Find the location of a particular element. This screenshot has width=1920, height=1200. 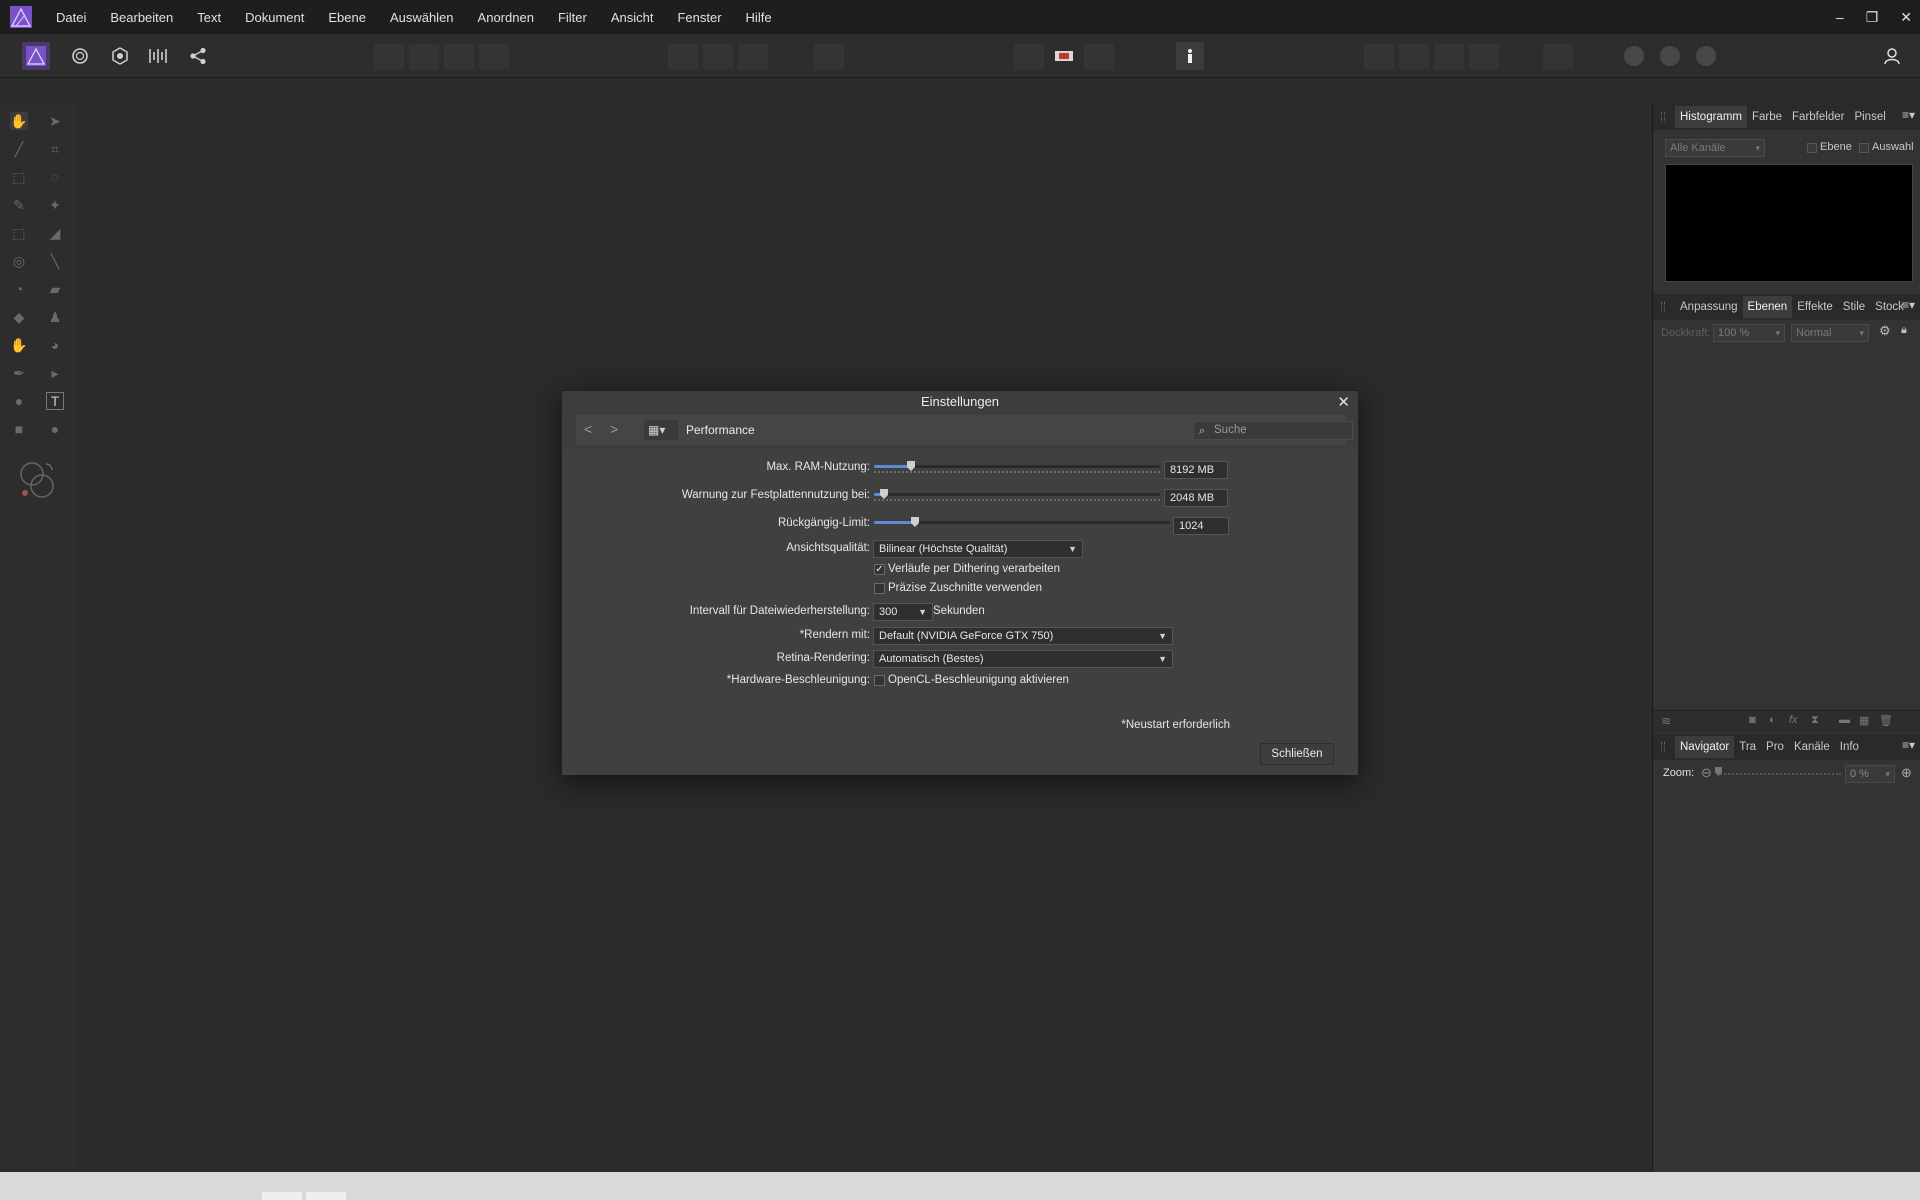

menu-datei: Datei is located at coordinates (78, 17).